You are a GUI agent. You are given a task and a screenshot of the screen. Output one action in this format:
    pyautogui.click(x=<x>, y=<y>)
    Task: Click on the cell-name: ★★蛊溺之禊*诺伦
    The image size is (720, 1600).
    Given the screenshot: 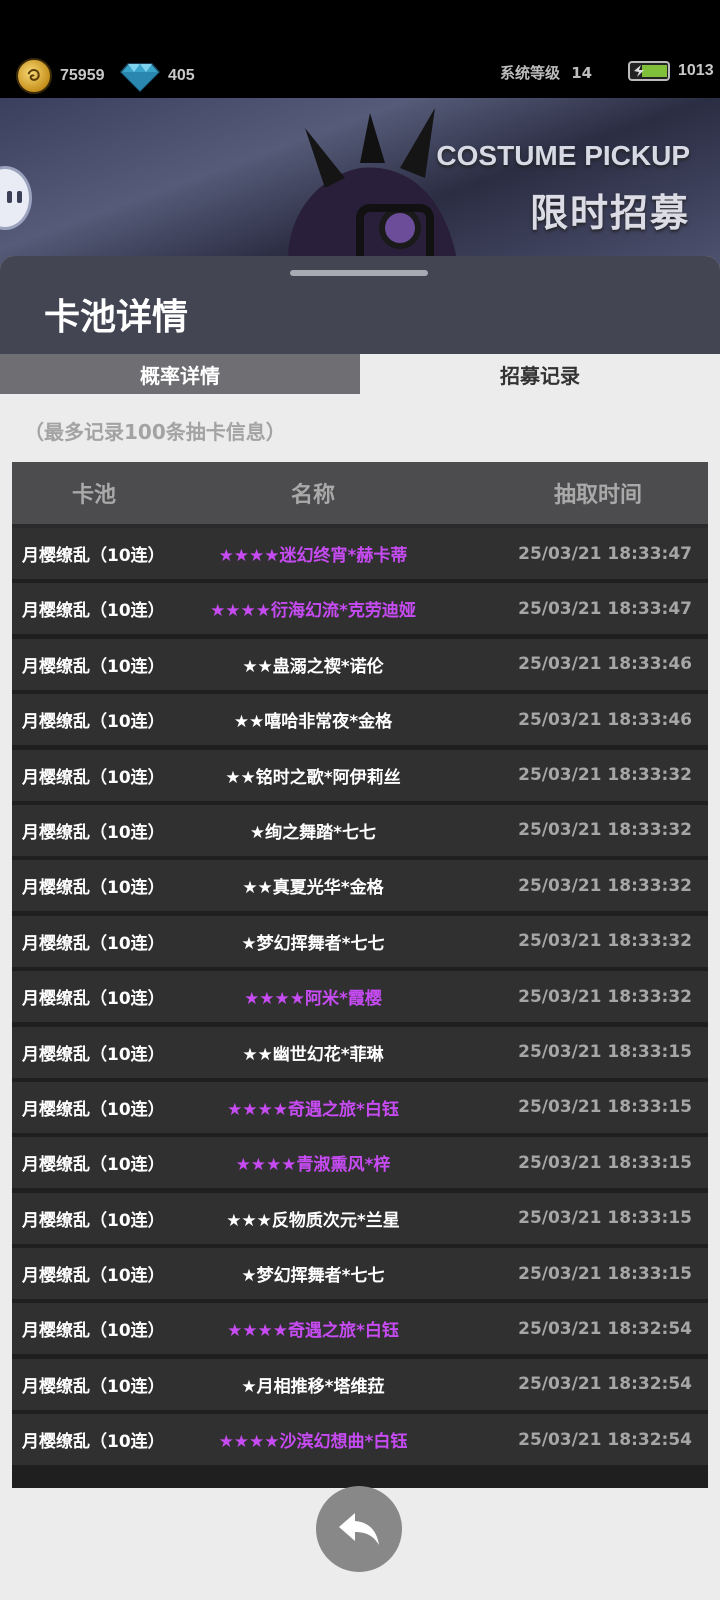 What is the action you would take?
    pyautogui.click(x=313, y=666)
    